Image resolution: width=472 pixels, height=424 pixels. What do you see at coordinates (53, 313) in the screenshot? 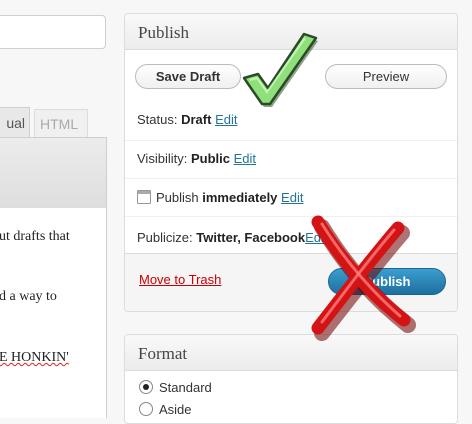
I see `editor-content: ut drafts that d a way to E HONKIN'` at bounding box center [53, 313].